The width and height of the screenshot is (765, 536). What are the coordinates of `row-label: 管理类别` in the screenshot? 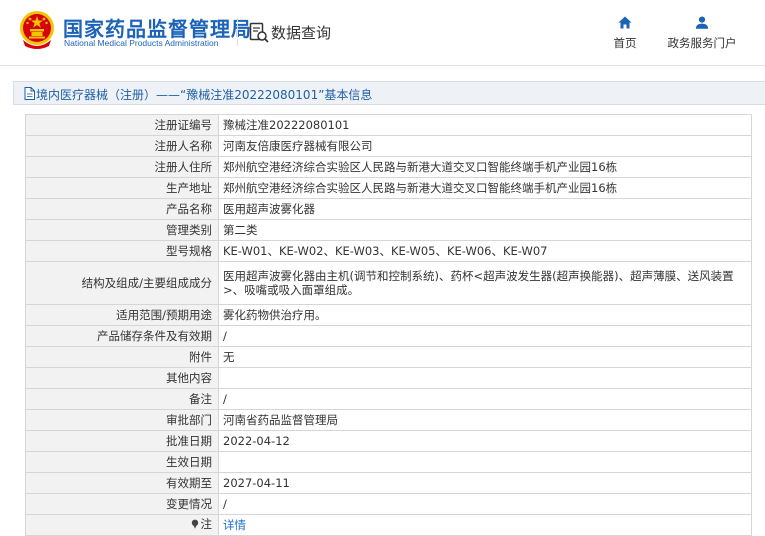 It's located at (122, 230).